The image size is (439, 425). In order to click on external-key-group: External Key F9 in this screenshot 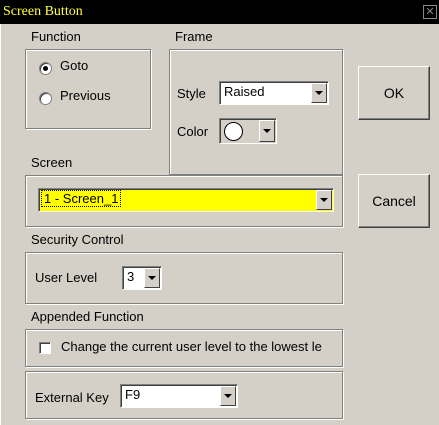, I will do `click(184, 395)`.